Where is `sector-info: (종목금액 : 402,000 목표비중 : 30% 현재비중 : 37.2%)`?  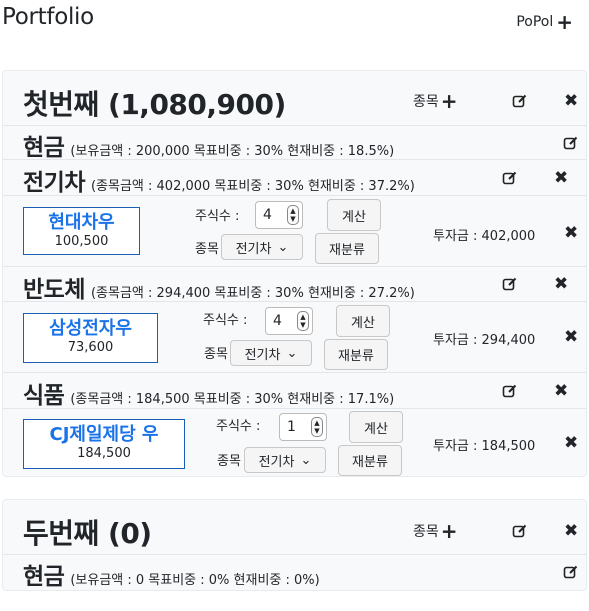
sector-info: (종목금액 : 402,000 목표비중 : 30% 현재비중 : 37.2%) is located at coordinates (252, 186).